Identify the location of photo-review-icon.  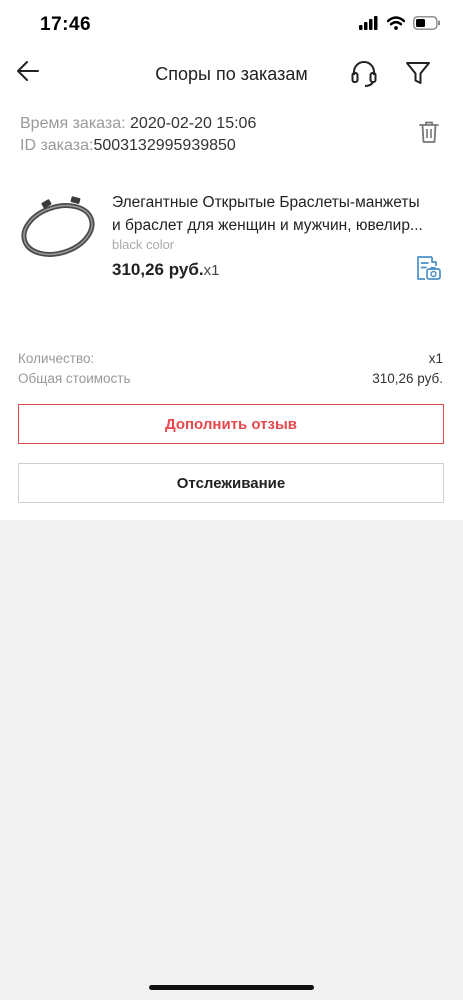
(428, 270).